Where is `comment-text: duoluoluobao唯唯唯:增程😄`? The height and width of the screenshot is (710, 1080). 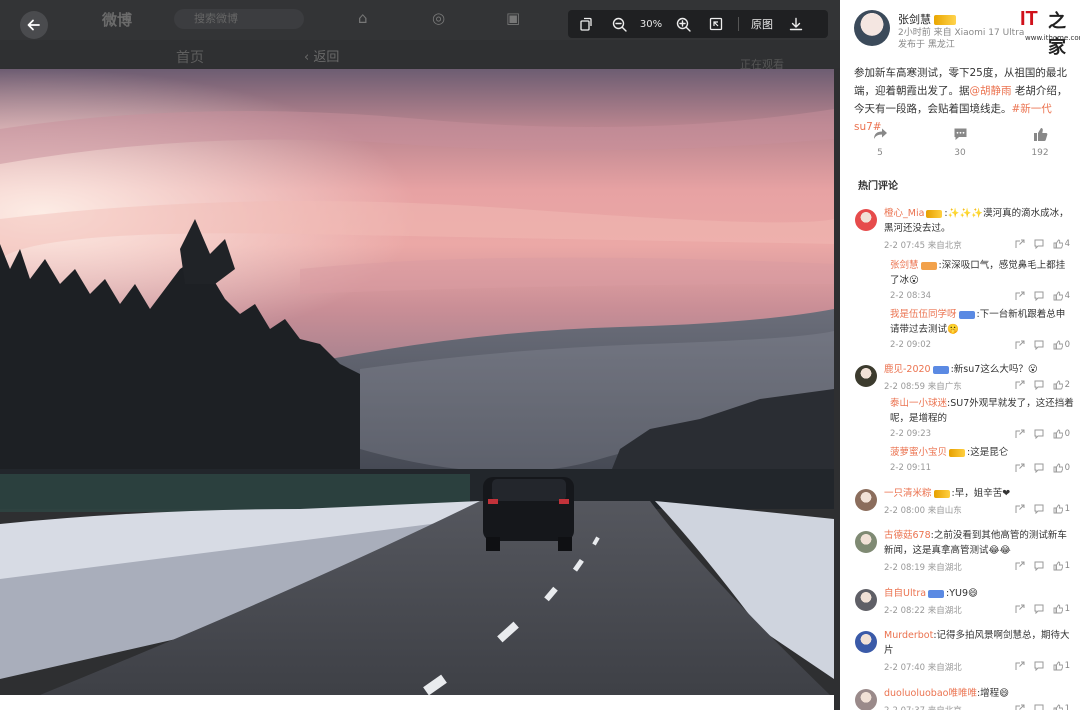
comment-text: duoluoluobao唯唯唯:增程😄 is located at coordinates (979, 693).